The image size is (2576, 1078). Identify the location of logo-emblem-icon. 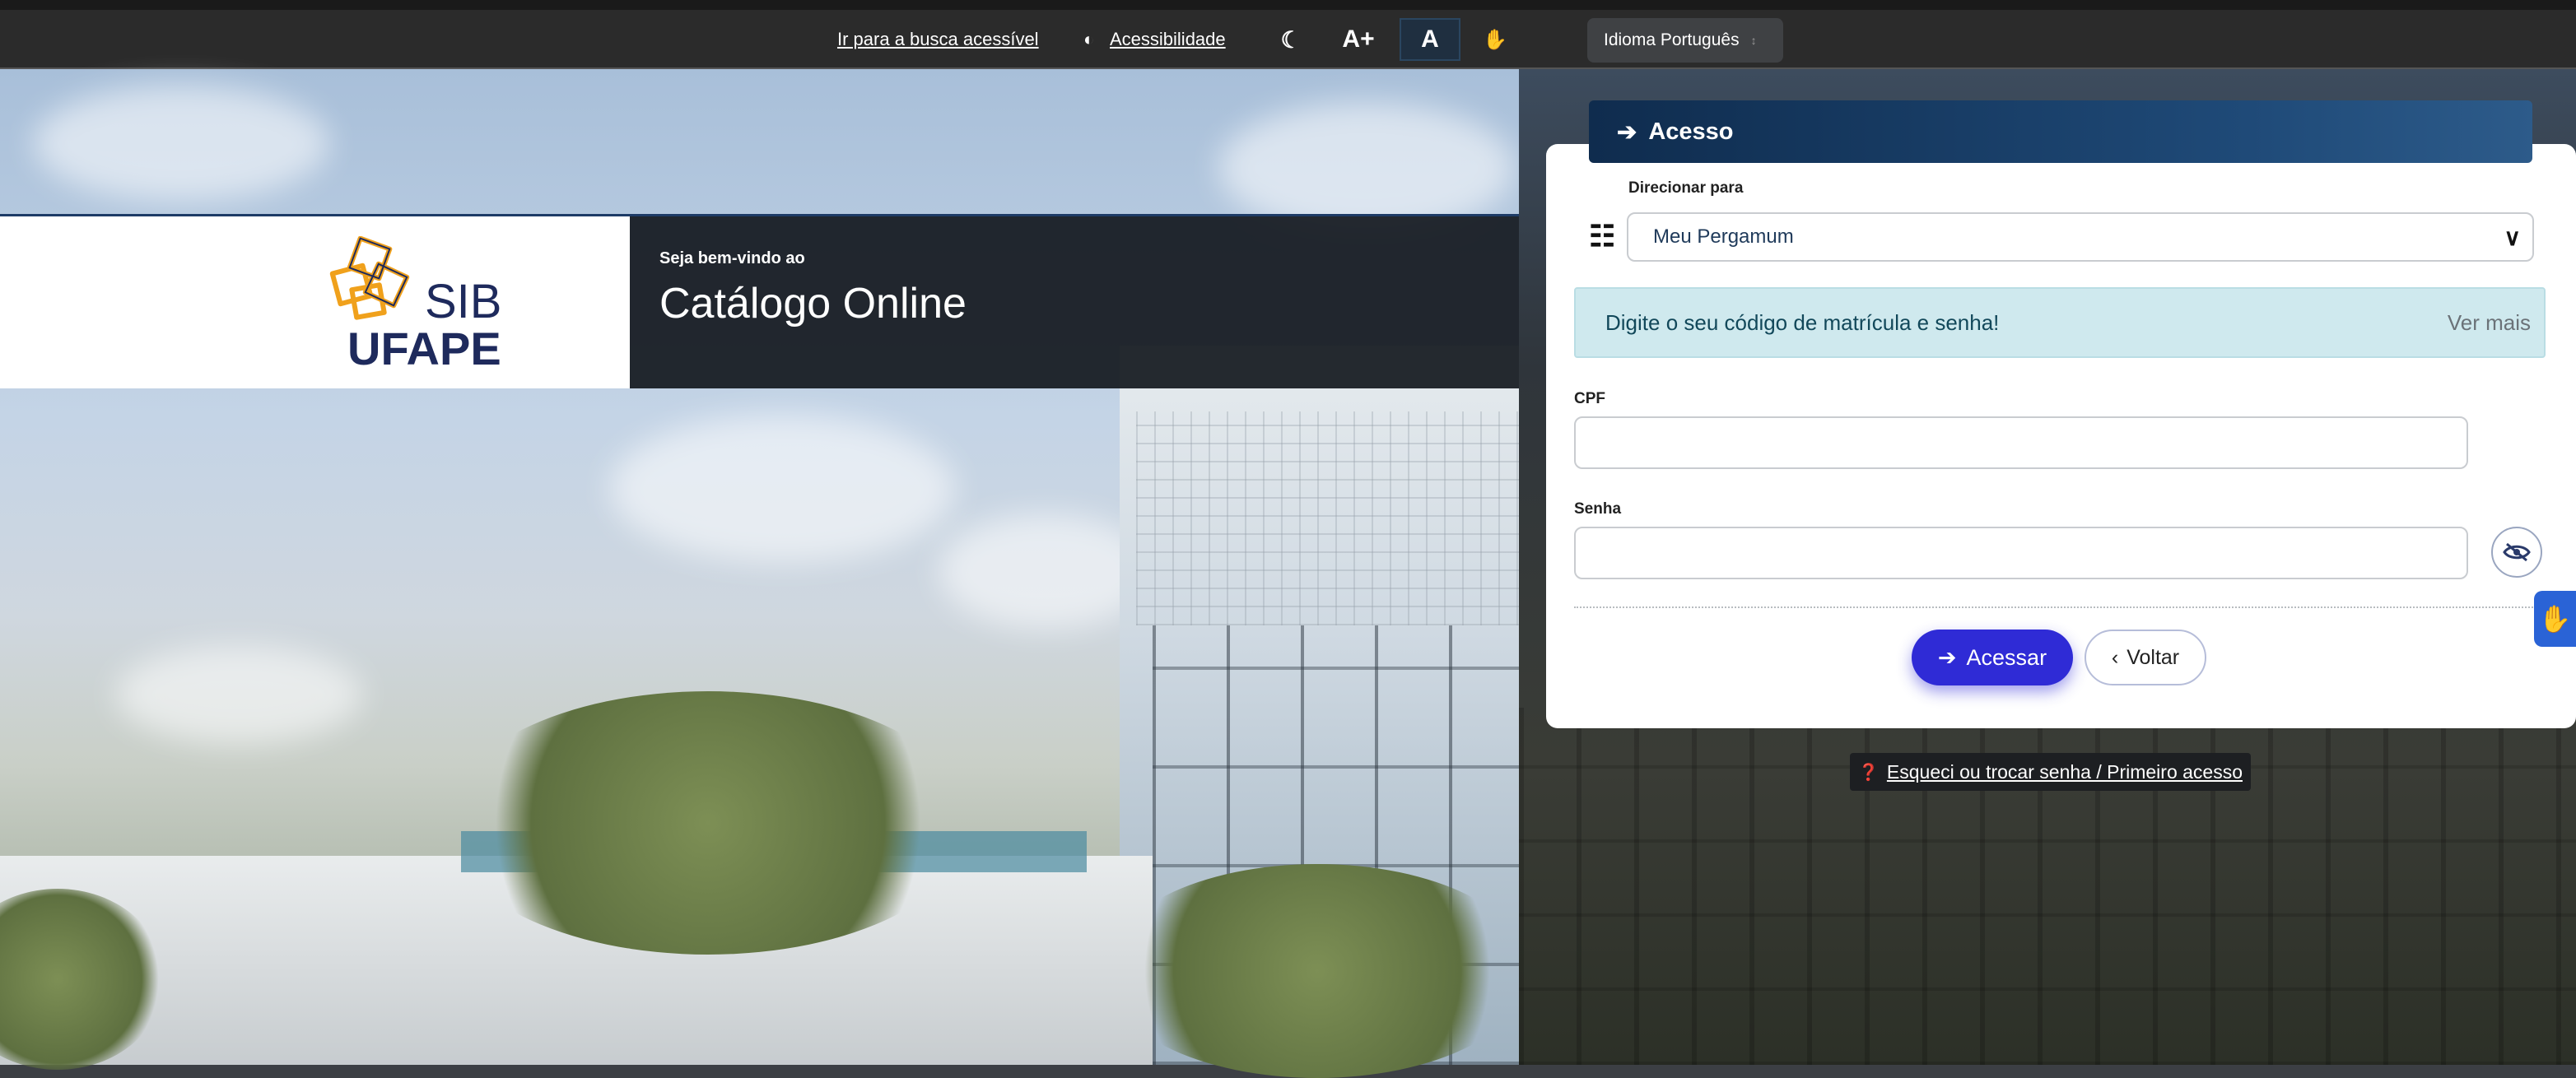
(369, 278).